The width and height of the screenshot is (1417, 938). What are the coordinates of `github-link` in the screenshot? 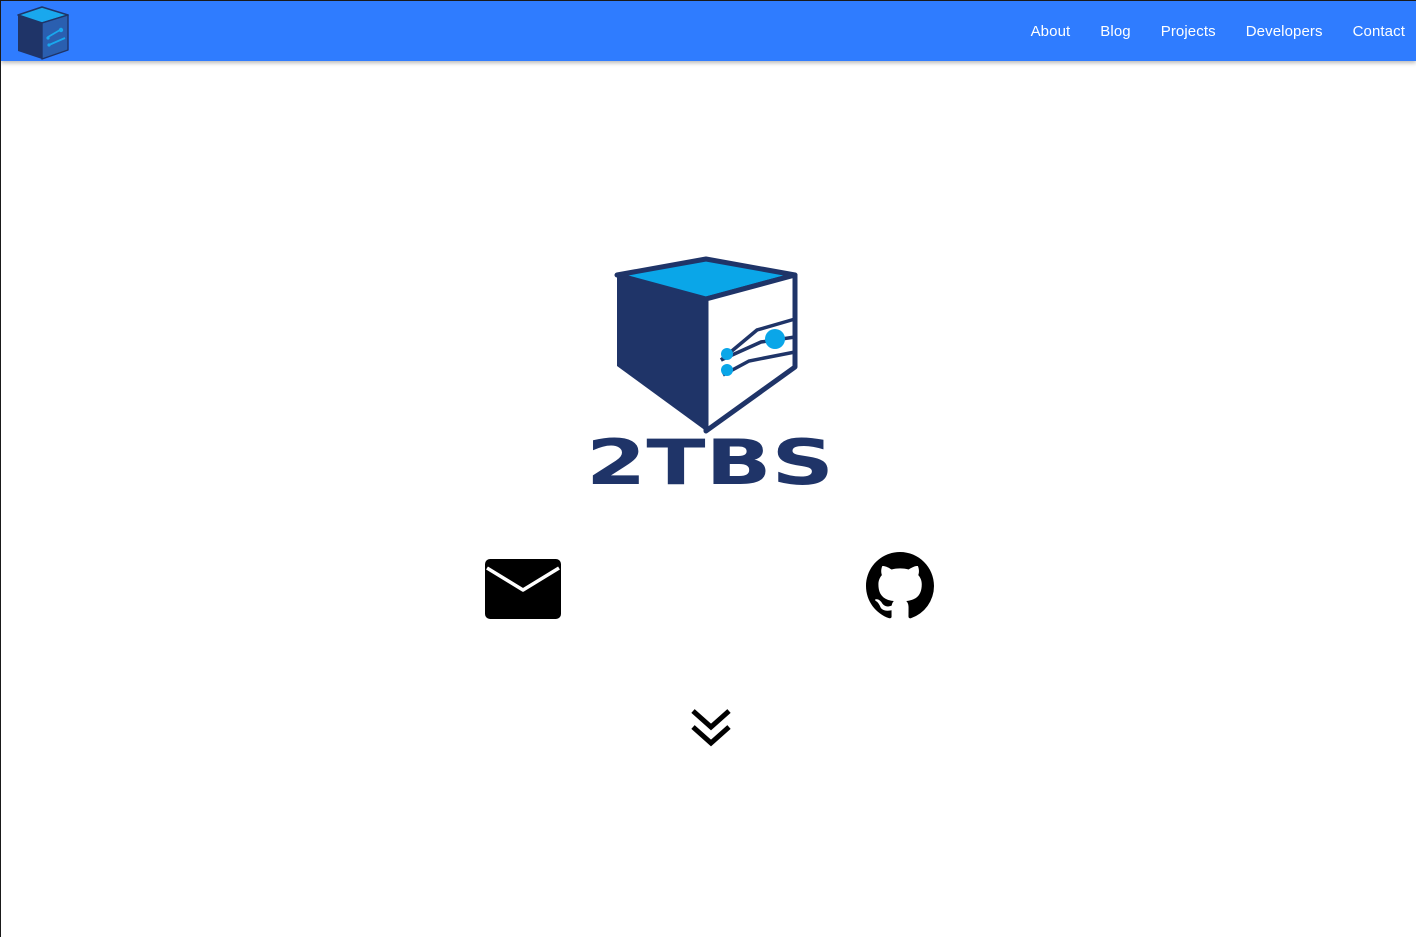 It's located at (900, 586).